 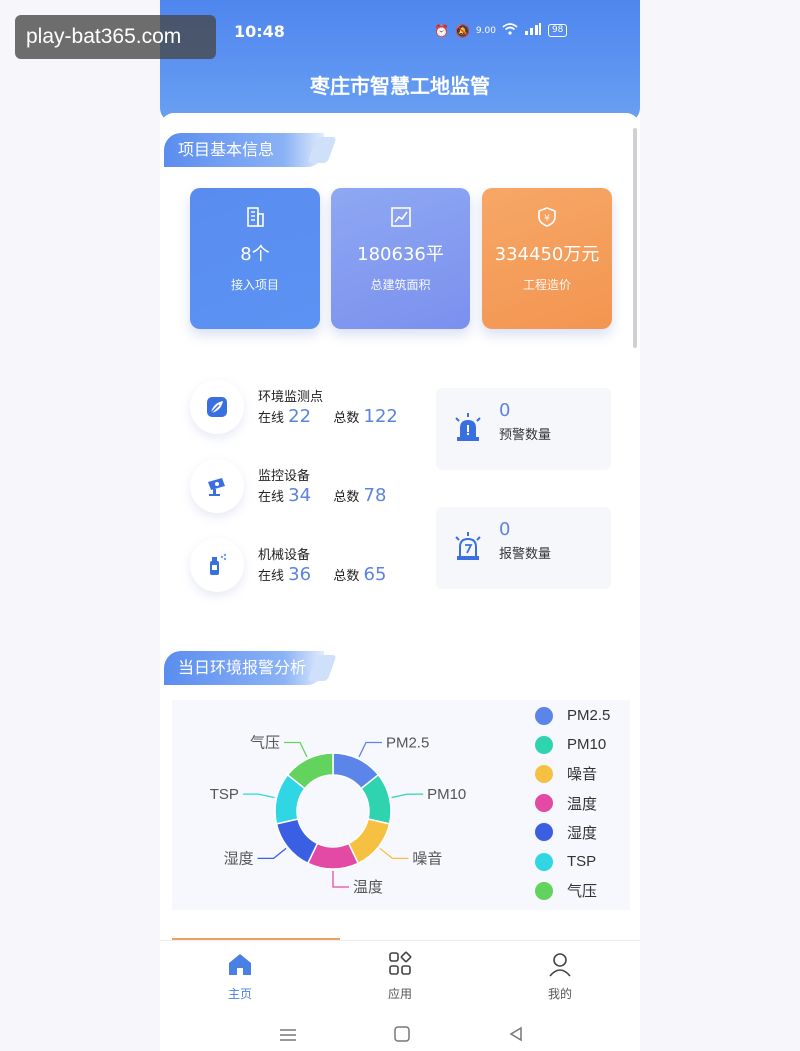 What do you see at coordinates (239, 994) in the screenshot?
I see `tab-label: 主页` at bounding box center [239, 994].